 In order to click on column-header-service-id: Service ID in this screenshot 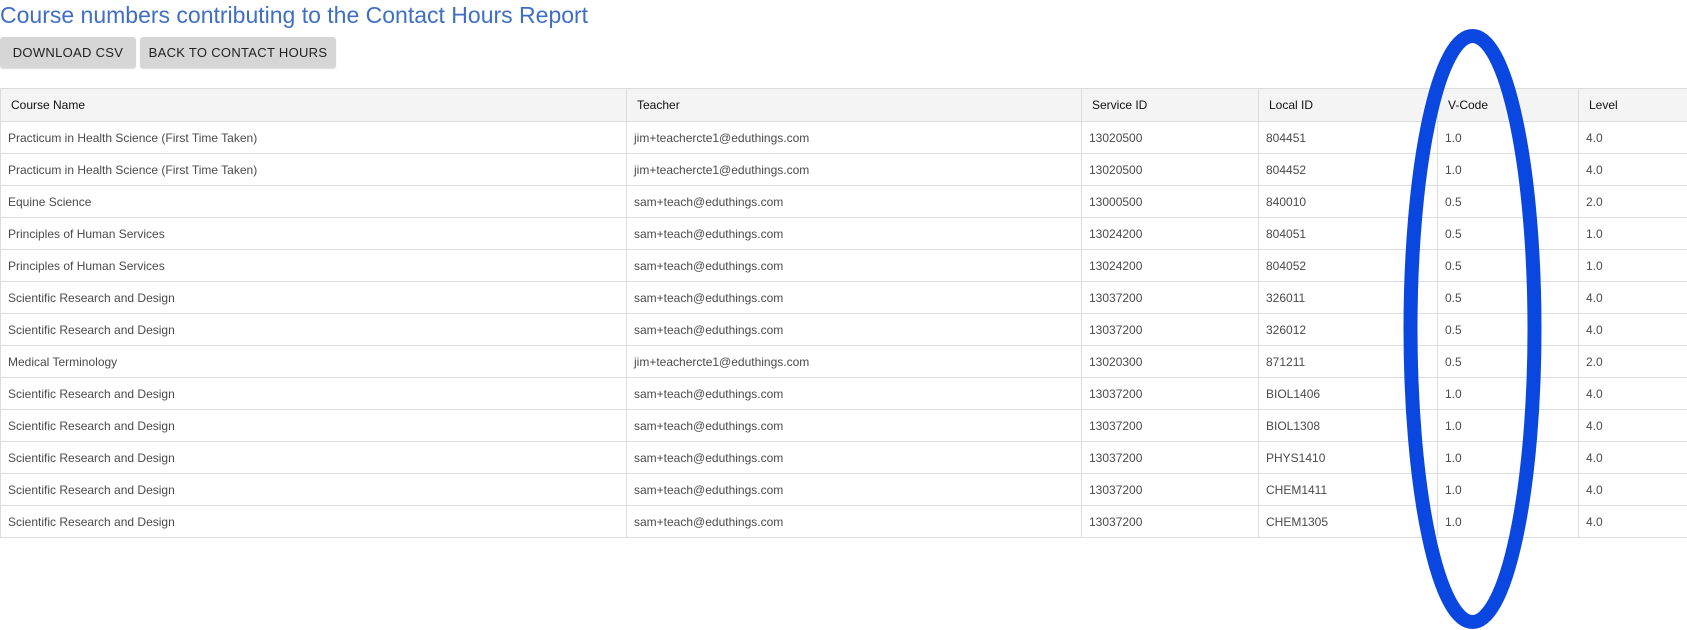, I will do `click(1170, 105)`.